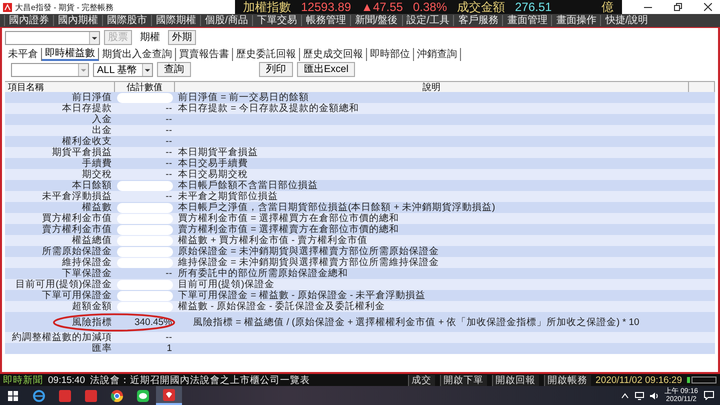 This screenshot has height=405, width=720. Describe the element at coordinates (123, 69) in the screenshot. I see `currency-dropdown: ALL 基幣` at that location.